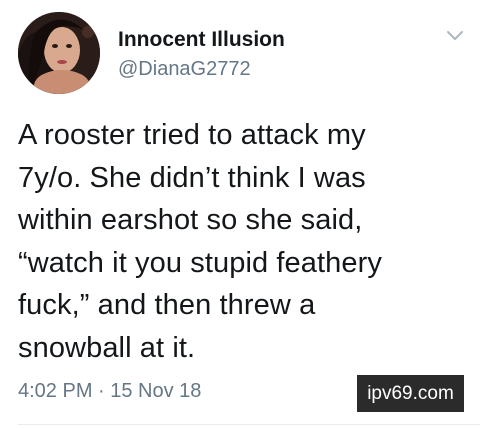 The width and height of the screenshot is (480, 428). Describe the element at coordinates (201, 40) in the screenshot. I see `display-name: Innocent Illusion` at that location.